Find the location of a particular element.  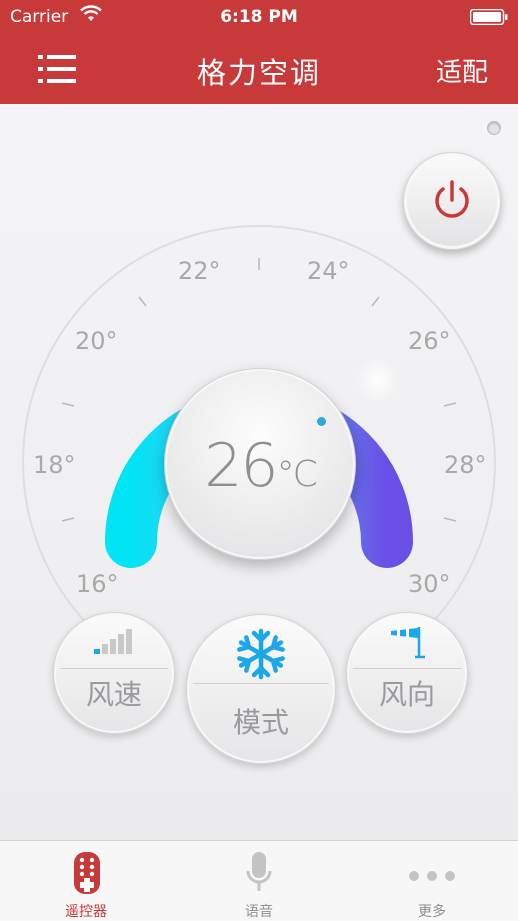

tab-bar: 遥控器 语音 更多 is located at coordinates (259, 880).